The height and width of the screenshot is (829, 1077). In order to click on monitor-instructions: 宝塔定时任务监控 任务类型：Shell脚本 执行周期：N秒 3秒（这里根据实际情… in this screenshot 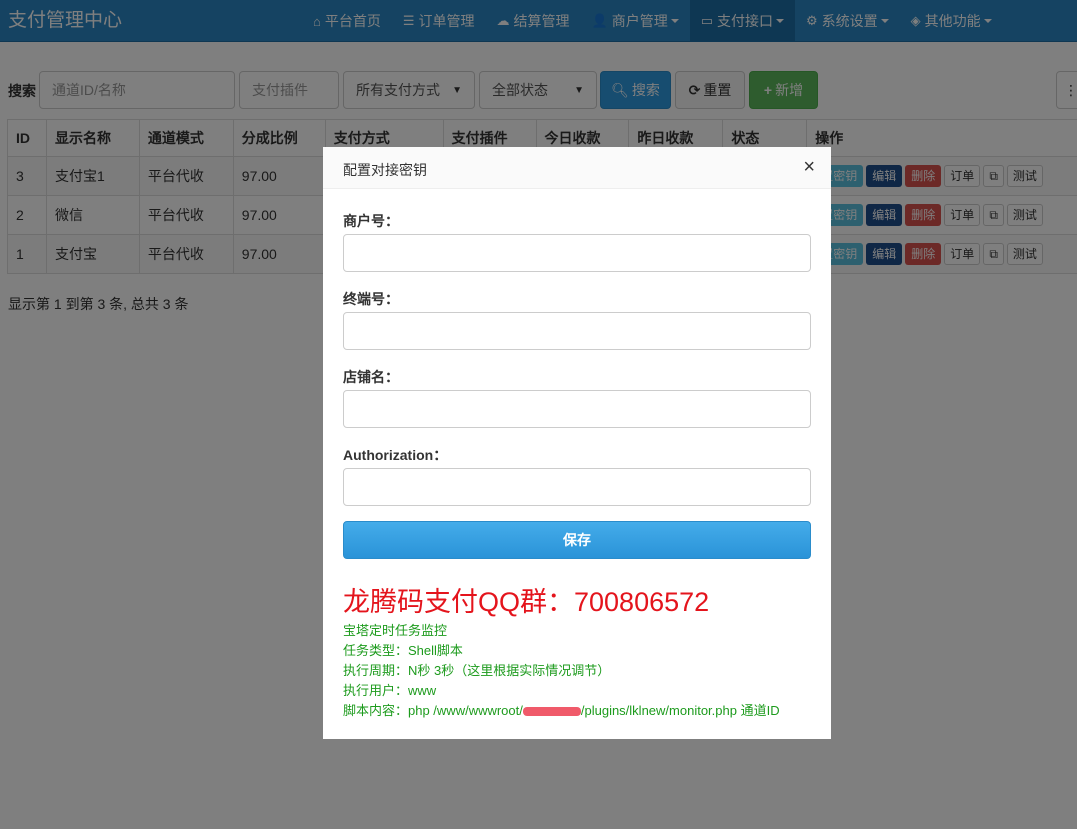, I will do `click(561, 671)`.